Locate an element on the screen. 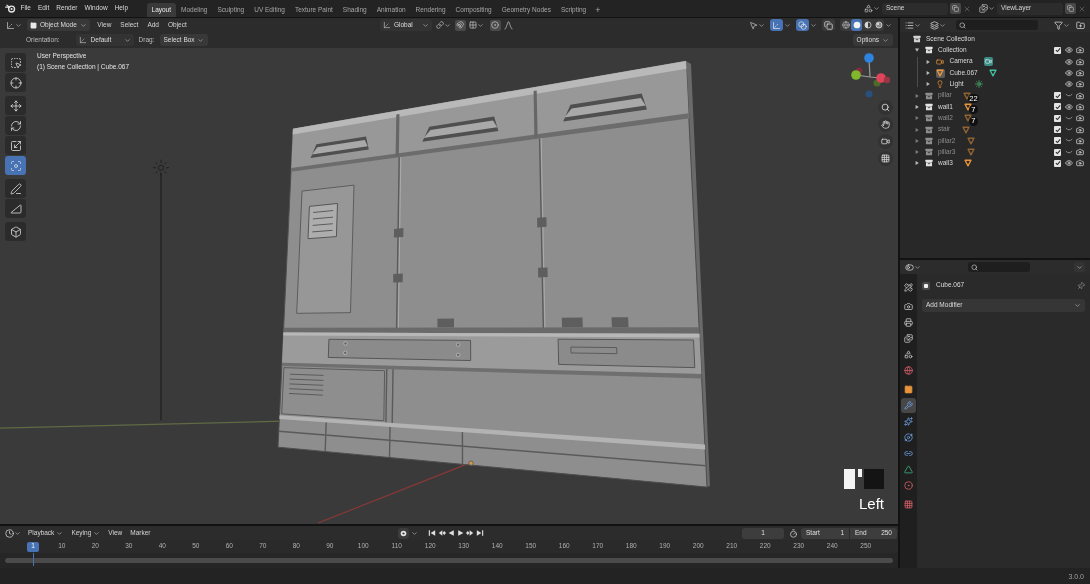  projection-button is located at coordinates (885, 158).